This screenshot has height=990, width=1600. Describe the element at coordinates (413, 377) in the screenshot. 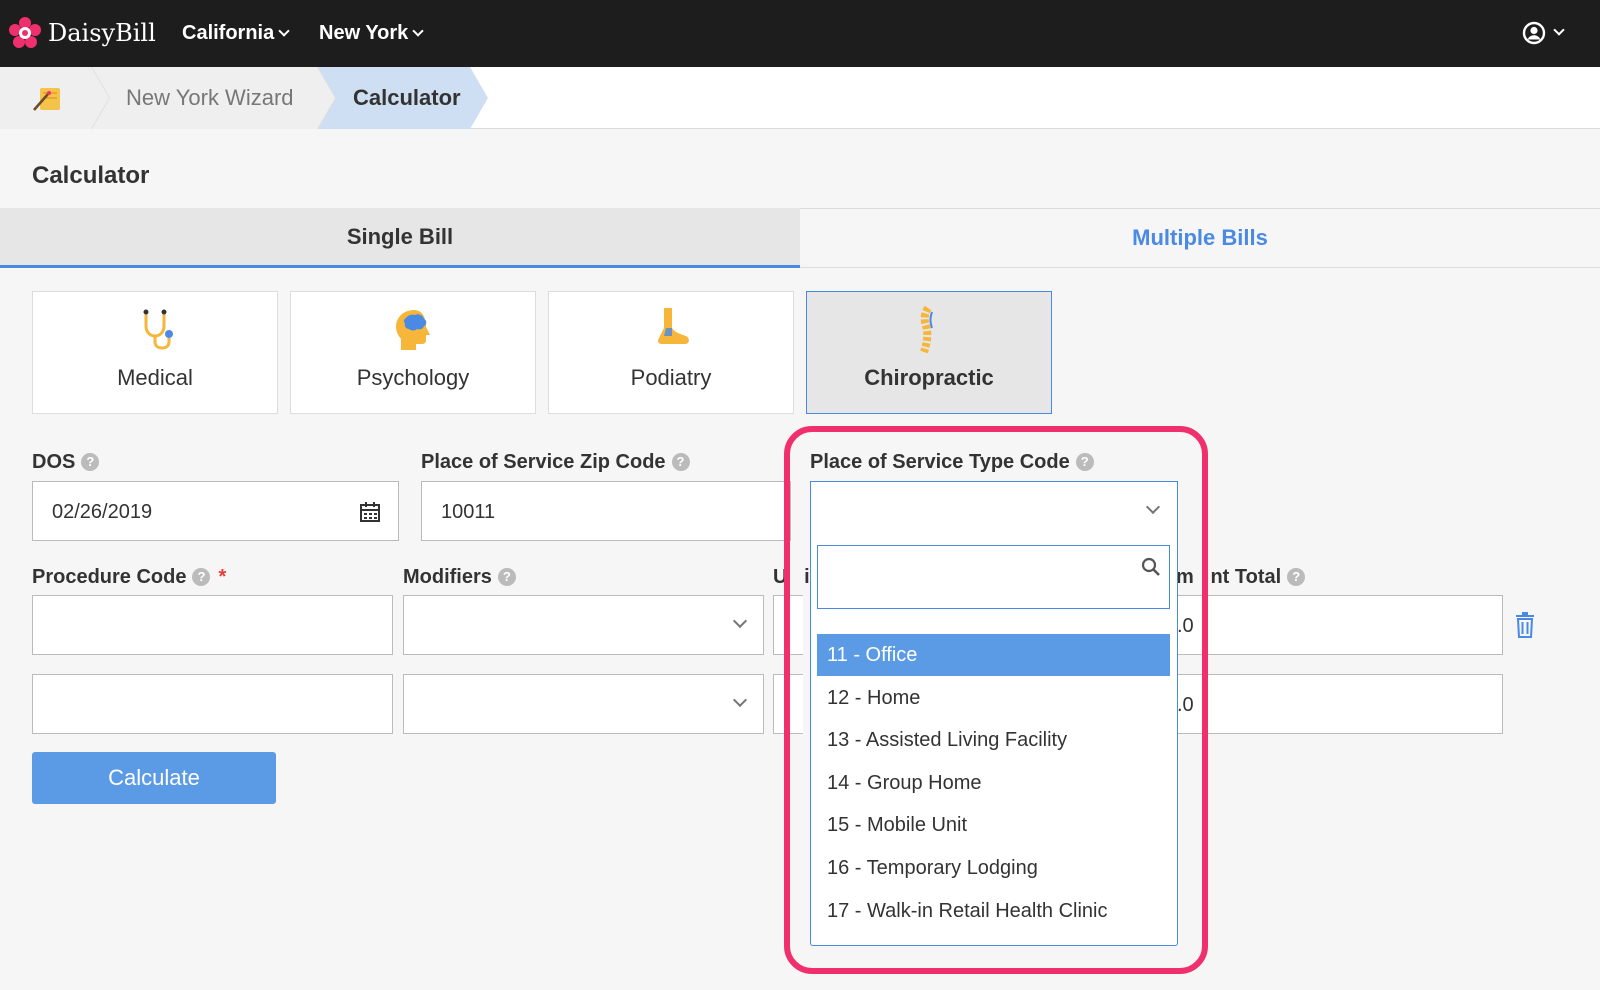

I see `specialty-label: Psychology` at that location.